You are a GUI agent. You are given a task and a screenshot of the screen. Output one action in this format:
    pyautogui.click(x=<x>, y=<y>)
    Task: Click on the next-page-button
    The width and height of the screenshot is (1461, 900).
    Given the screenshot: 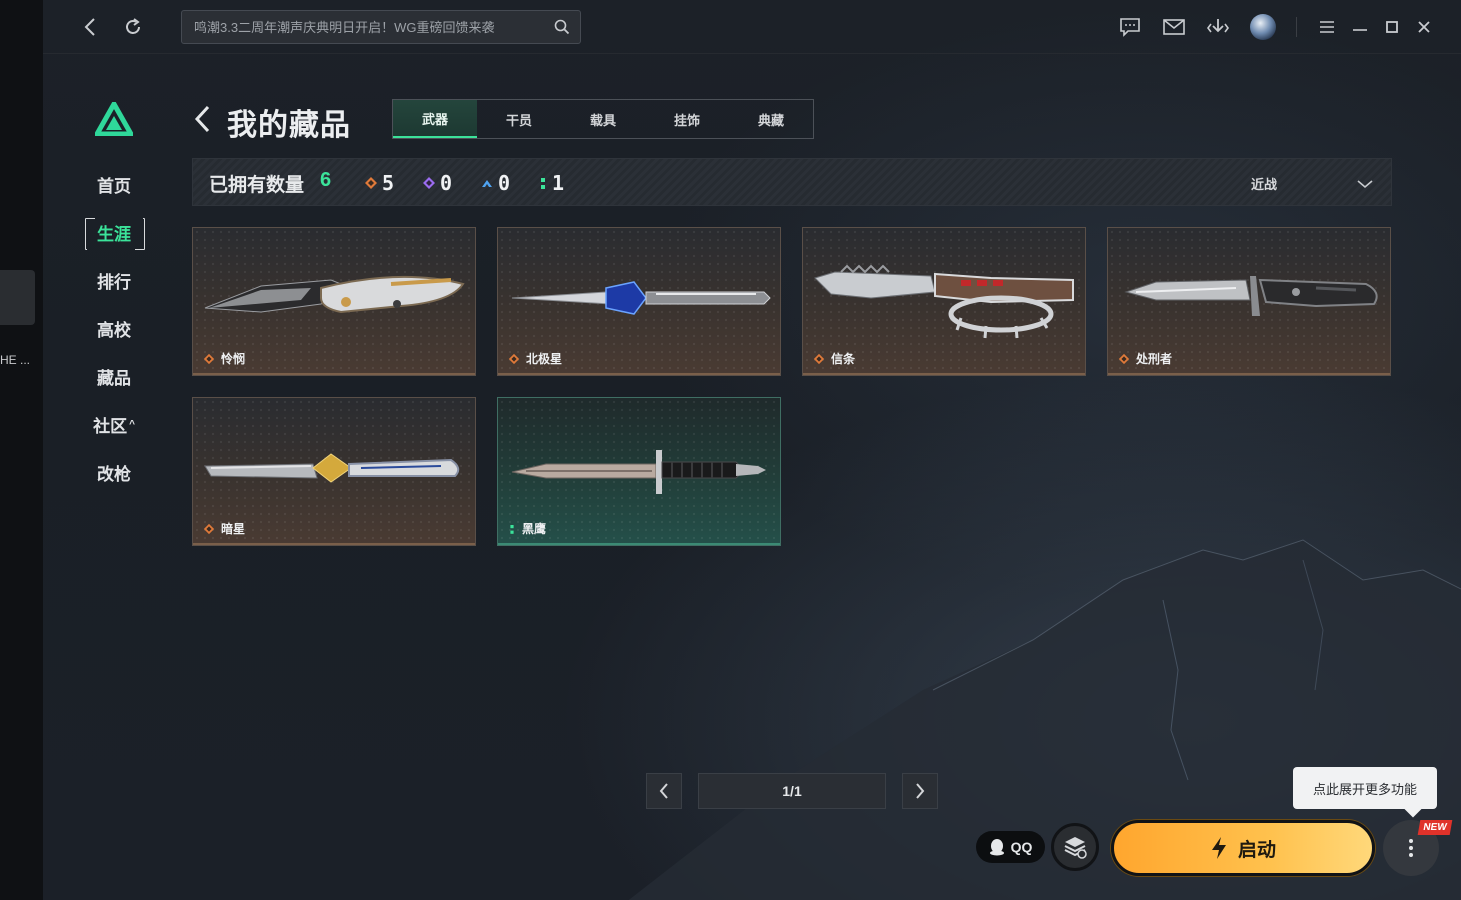 What is the action you would take?
    pyautogui.click(x=920, y=791)
    